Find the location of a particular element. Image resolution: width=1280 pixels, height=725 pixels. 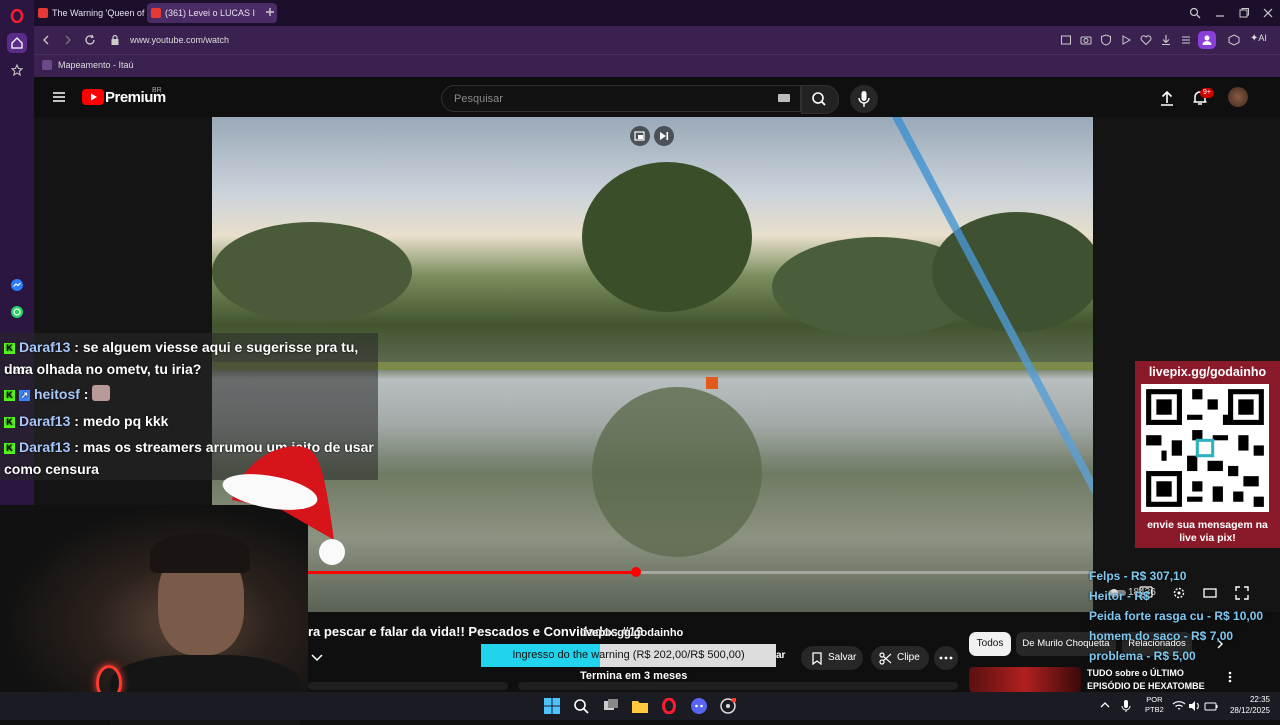

bookmark-favicon-icon is located at coordinates (47, 65).